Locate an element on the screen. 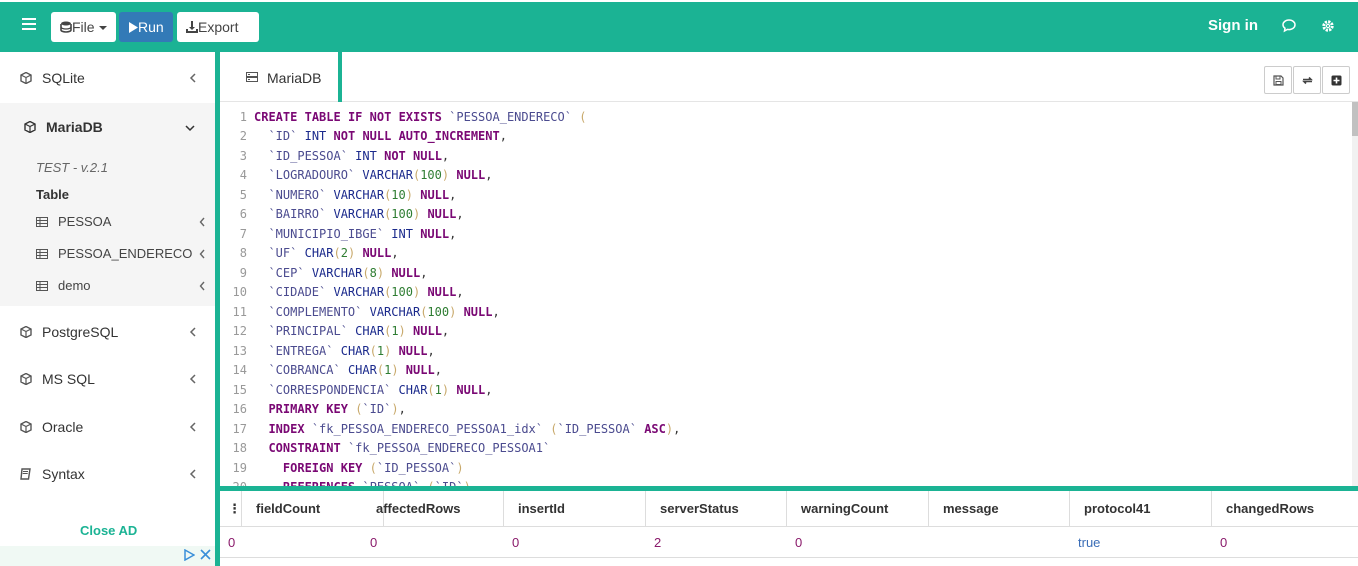  line-number: 8 is located at coordinates (243, 253).